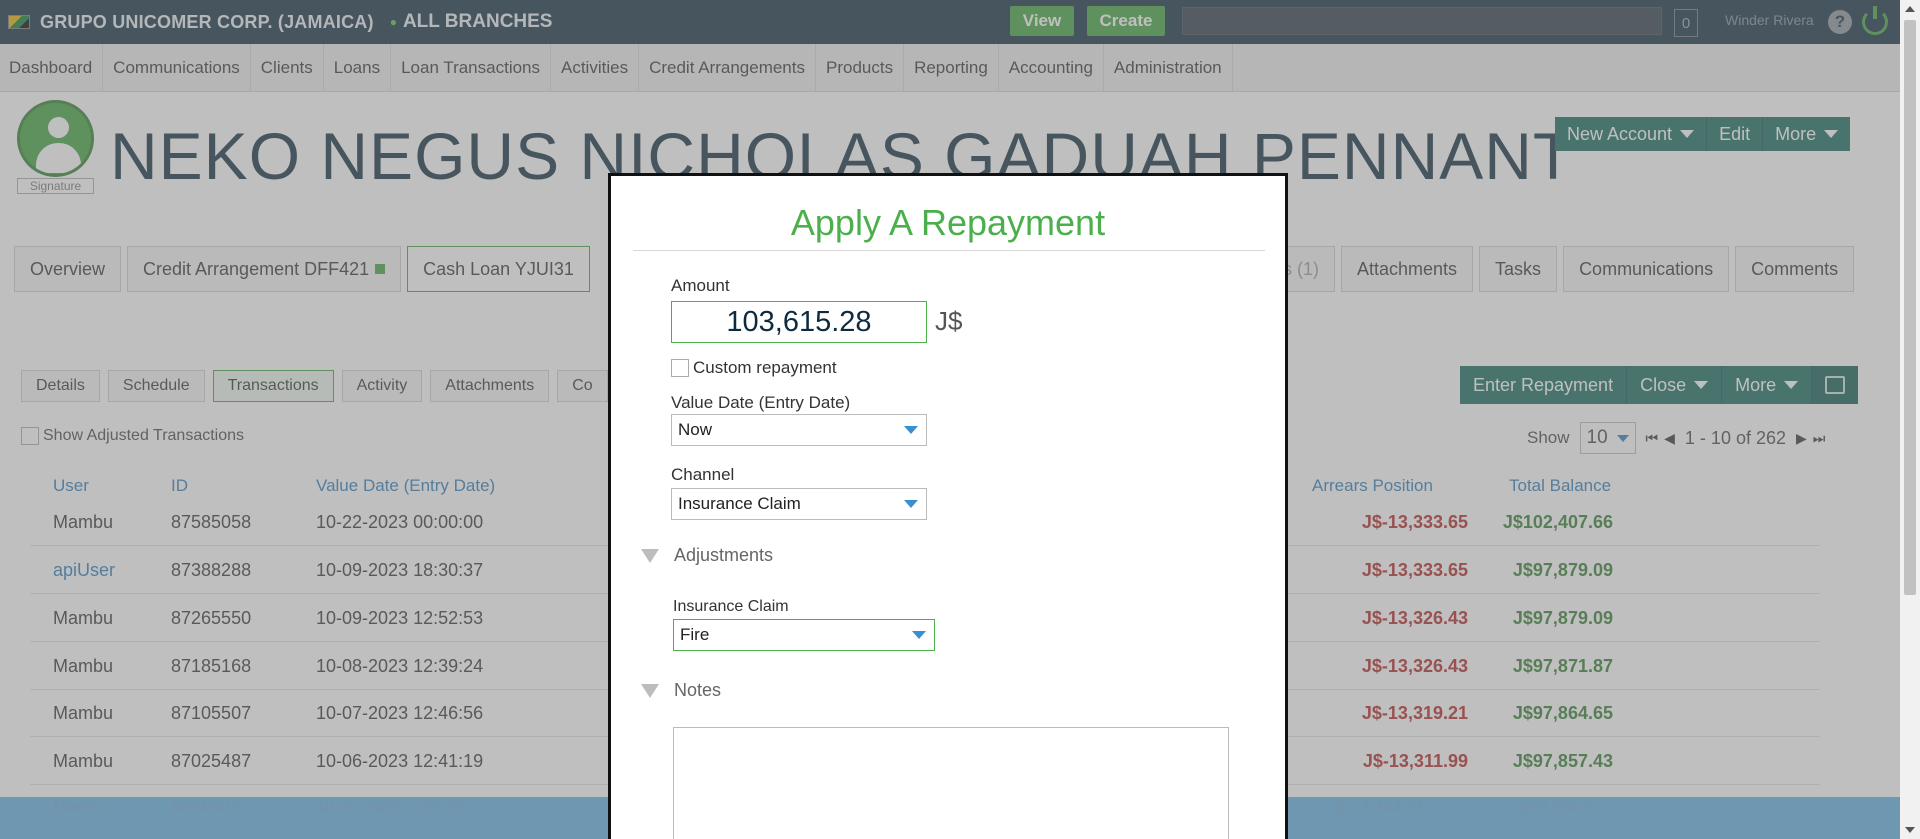 The height and width of the screenshot is (839, 1920). What do you see at coordinates (739, 503) in the screenshot?
I see `channel-selected: Insurance Claim` at bounding box center [739, 503].